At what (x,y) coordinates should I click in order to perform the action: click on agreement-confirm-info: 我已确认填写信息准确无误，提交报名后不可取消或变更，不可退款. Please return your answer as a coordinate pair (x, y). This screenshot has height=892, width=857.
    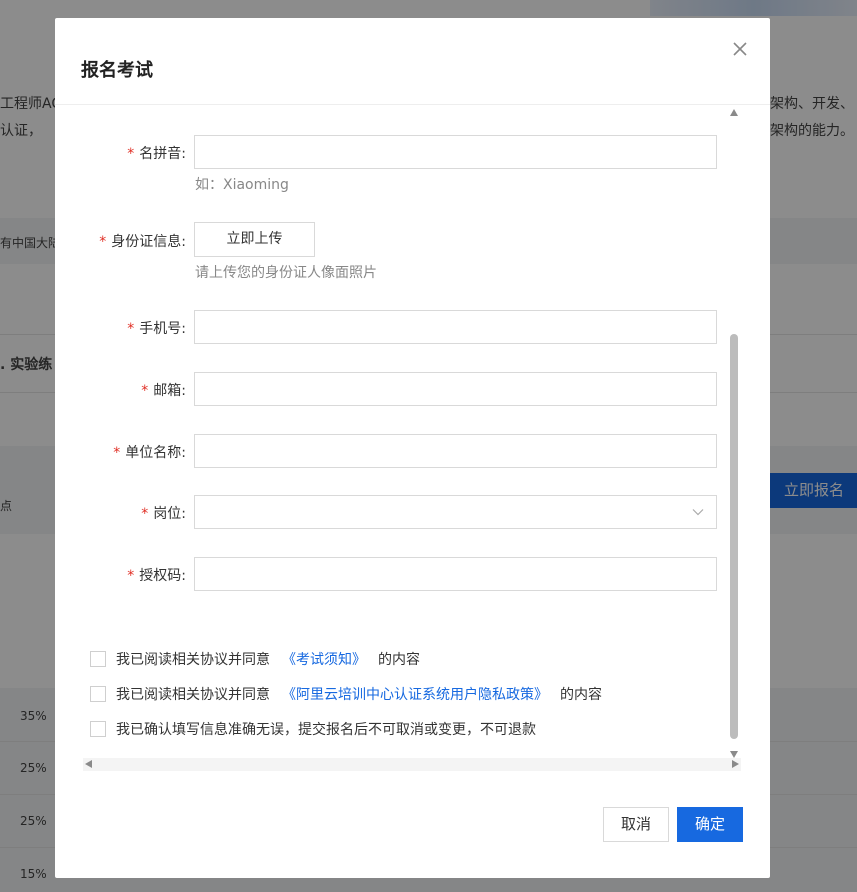
    Looking at the image, I should click on (313, 729).